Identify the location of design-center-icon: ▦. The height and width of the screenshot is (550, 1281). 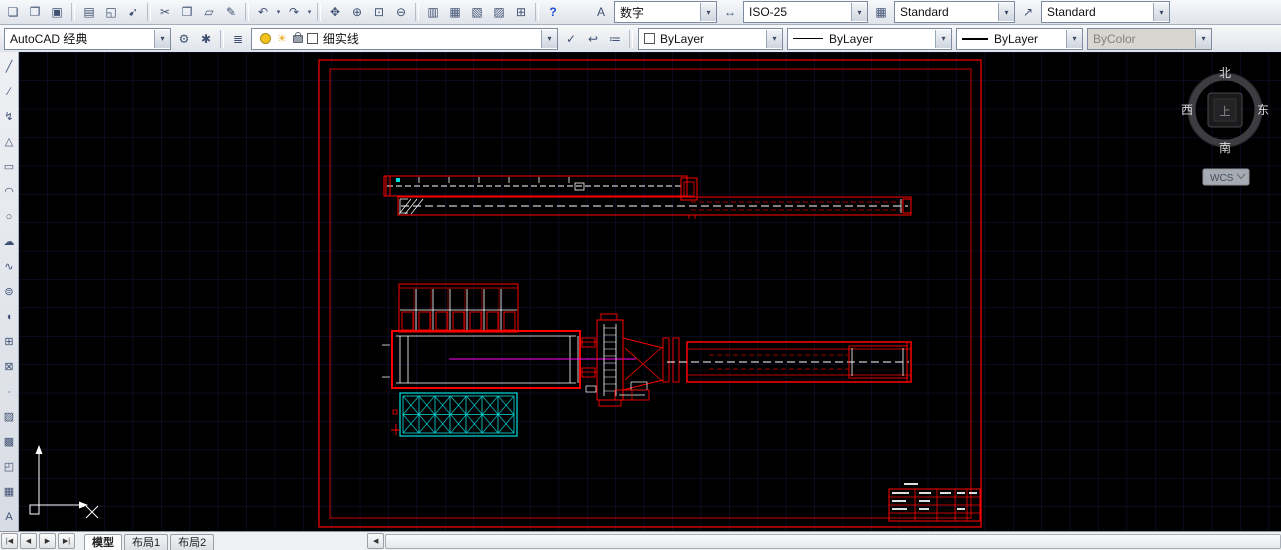
(455, 12).